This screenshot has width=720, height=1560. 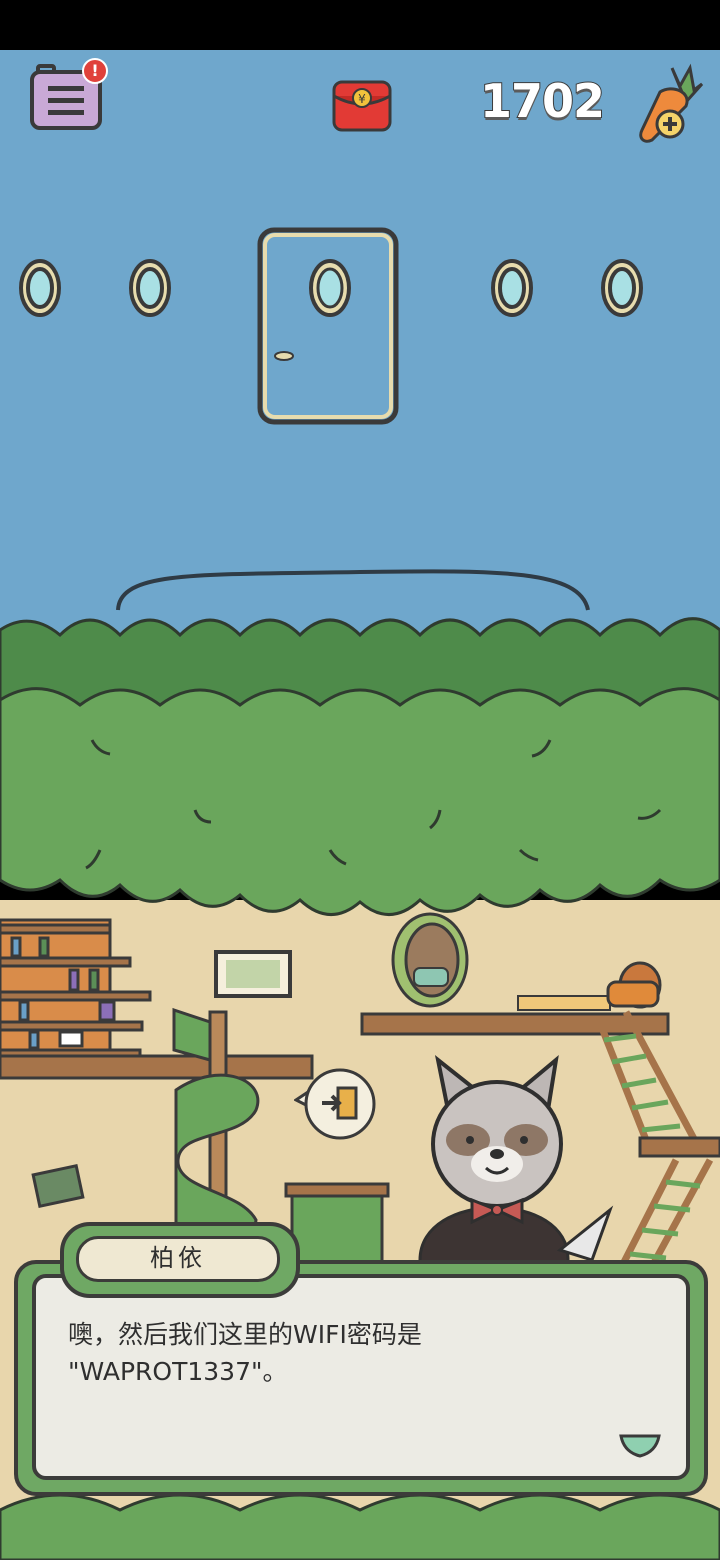 I want to click on continue-button, so click(x=640, y=1445).